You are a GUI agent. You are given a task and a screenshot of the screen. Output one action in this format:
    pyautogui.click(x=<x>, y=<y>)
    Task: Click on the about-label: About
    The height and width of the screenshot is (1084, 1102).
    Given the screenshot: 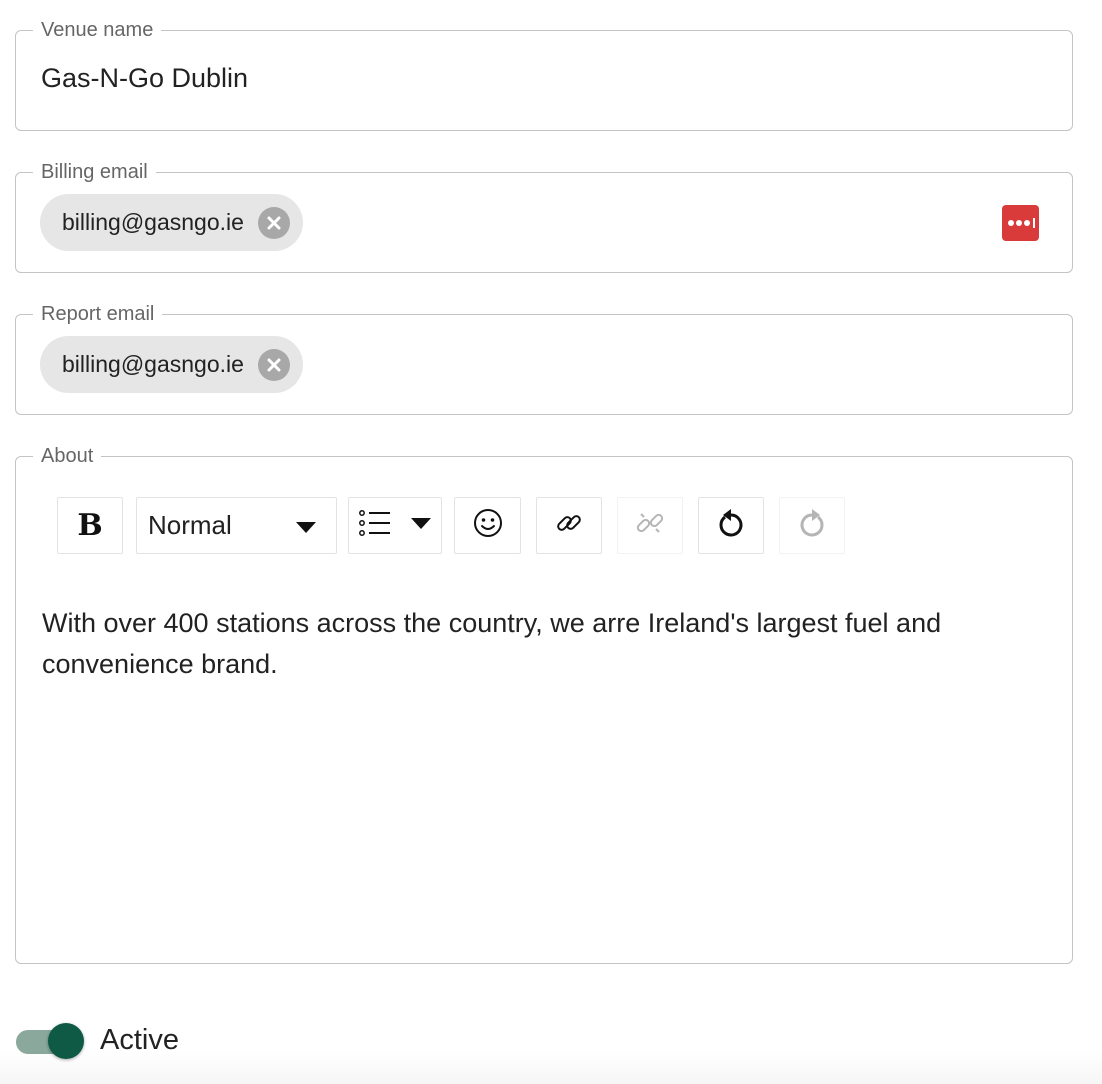 What is the action you would take?
    pyautogui.click(x=67, y=456)
    